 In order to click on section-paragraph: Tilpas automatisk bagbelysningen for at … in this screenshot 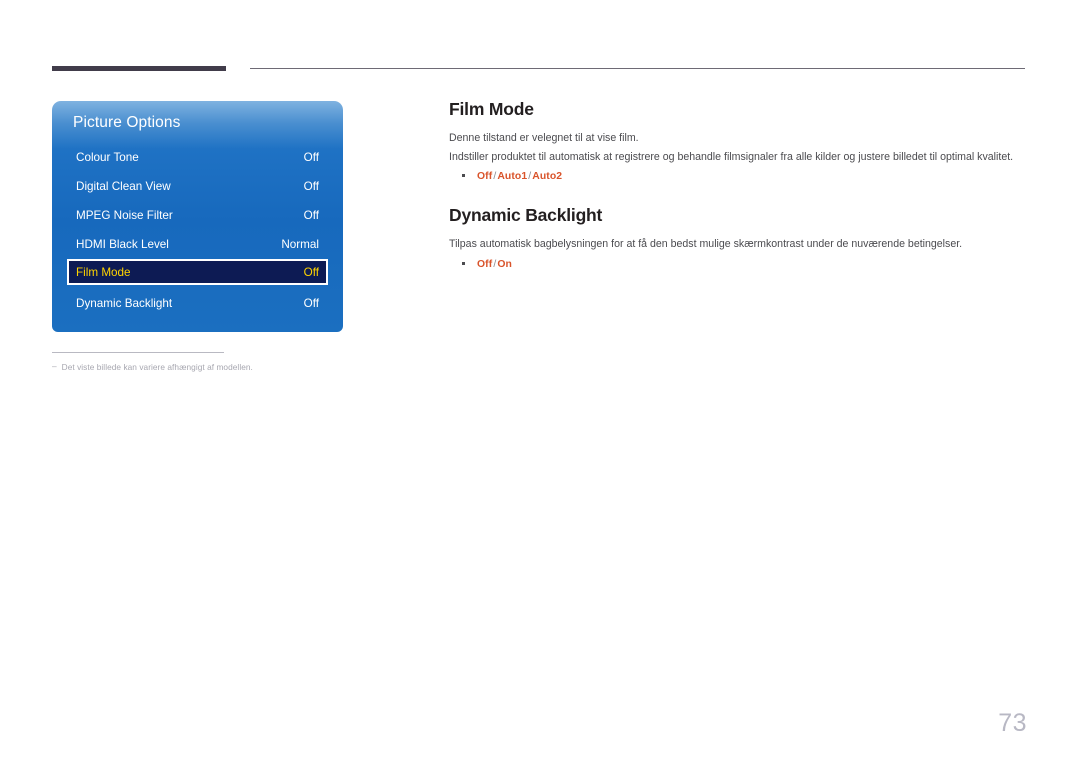, I will do `click(706, 244)`.